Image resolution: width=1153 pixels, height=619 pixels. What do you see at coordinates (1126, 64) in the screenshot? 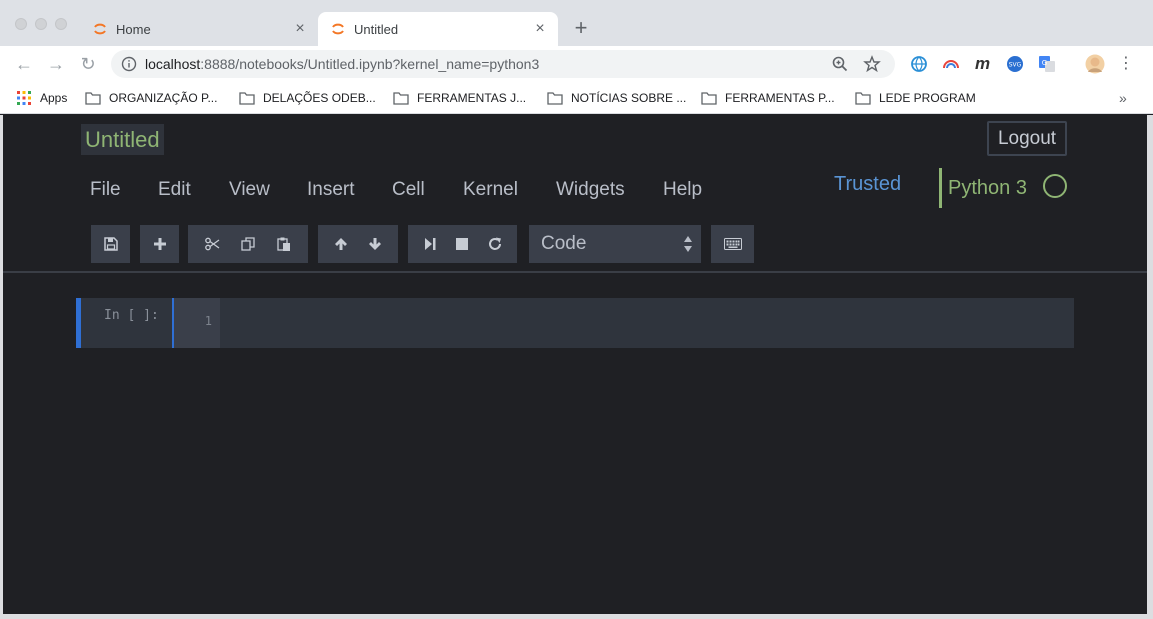
I see `browser-menu-icon: ⋮` at bounding box center [1126, 64].